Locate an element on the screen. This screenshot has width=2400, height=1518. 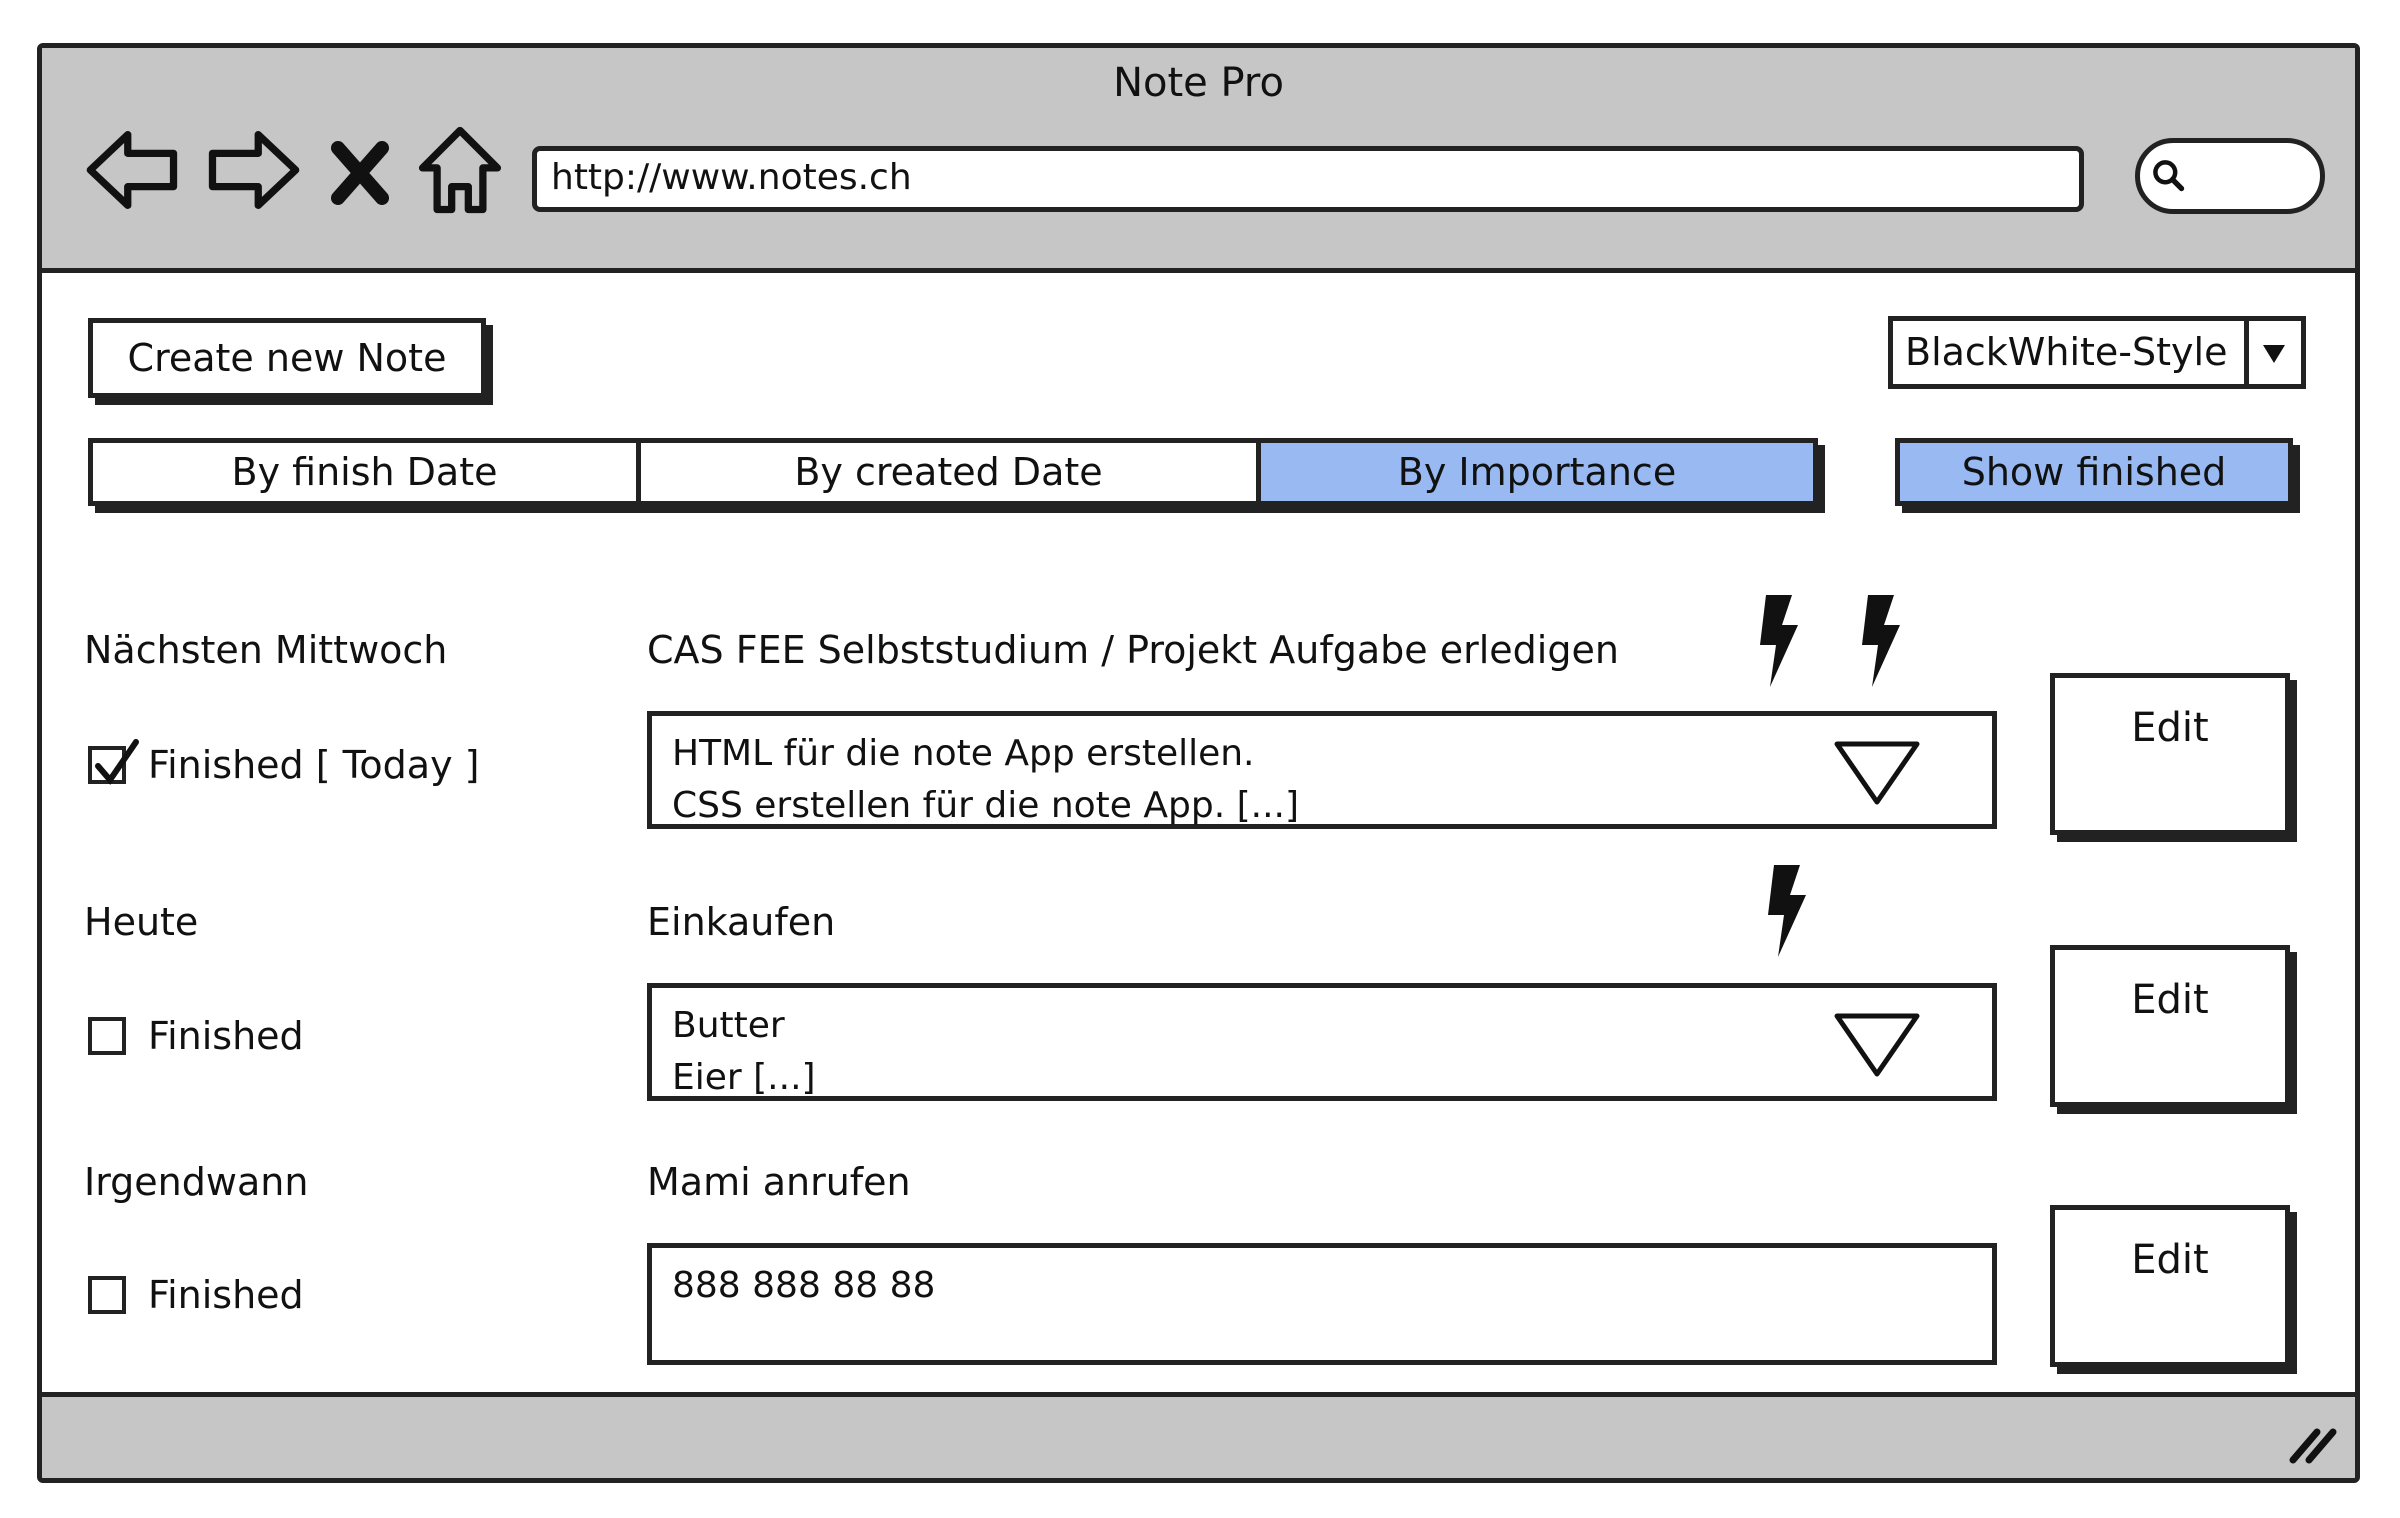
dropdown-arrow-icon is located at coordinates (2272, 352).